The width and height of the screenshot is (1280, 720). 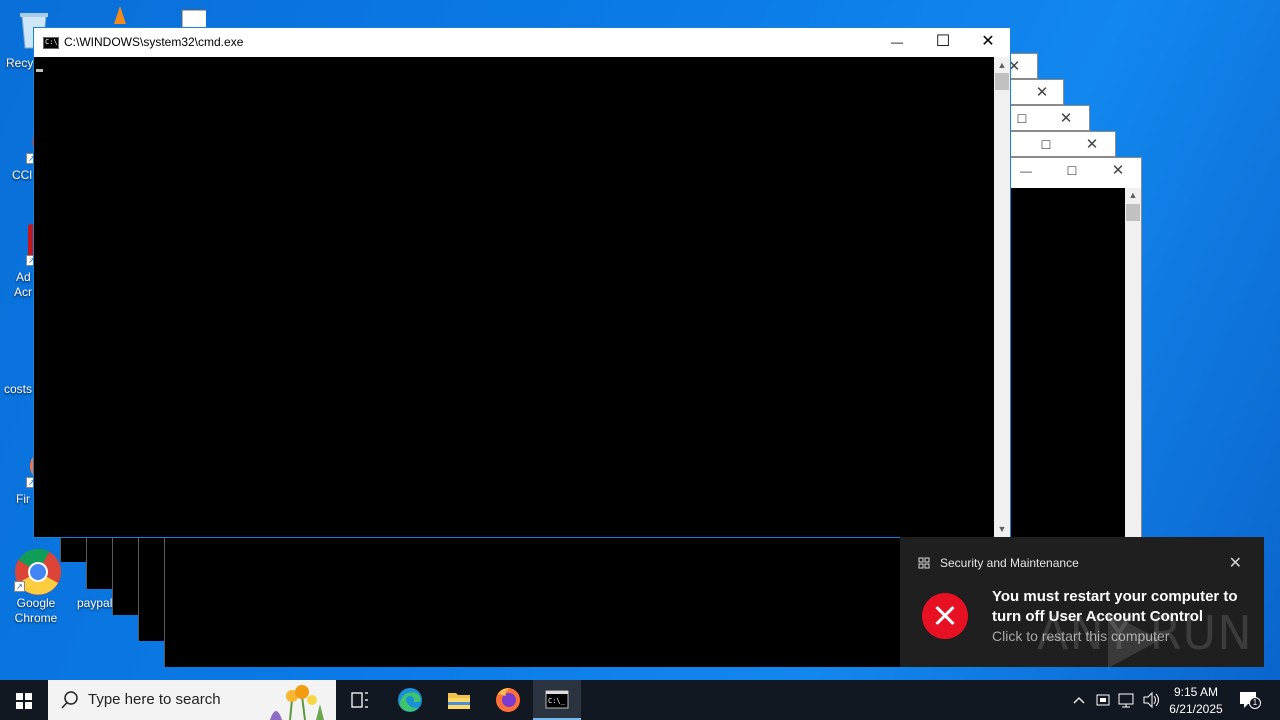 I want to click on task-view-button, so click(x=360, y=700).